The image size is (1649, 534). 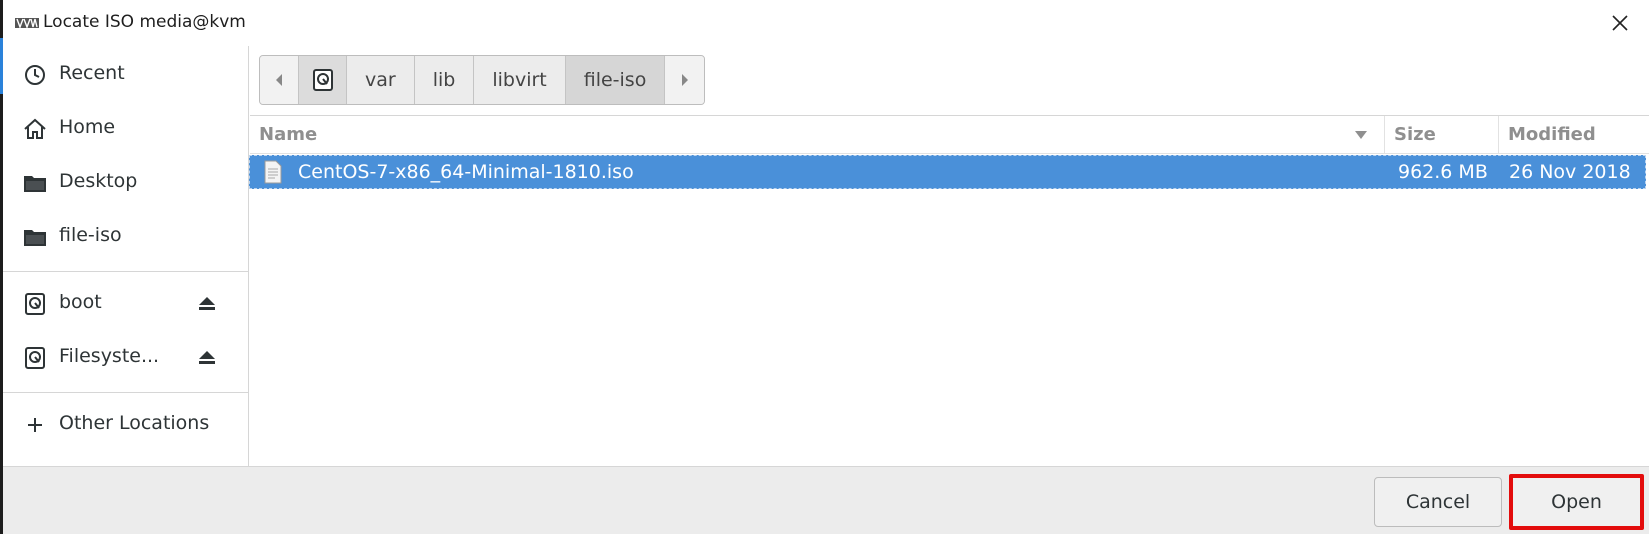 What do you see at coordinates (90, 235) in the screenshot?
I see `sidebar-item-label: file-iso` at bounding box center [90, 235].